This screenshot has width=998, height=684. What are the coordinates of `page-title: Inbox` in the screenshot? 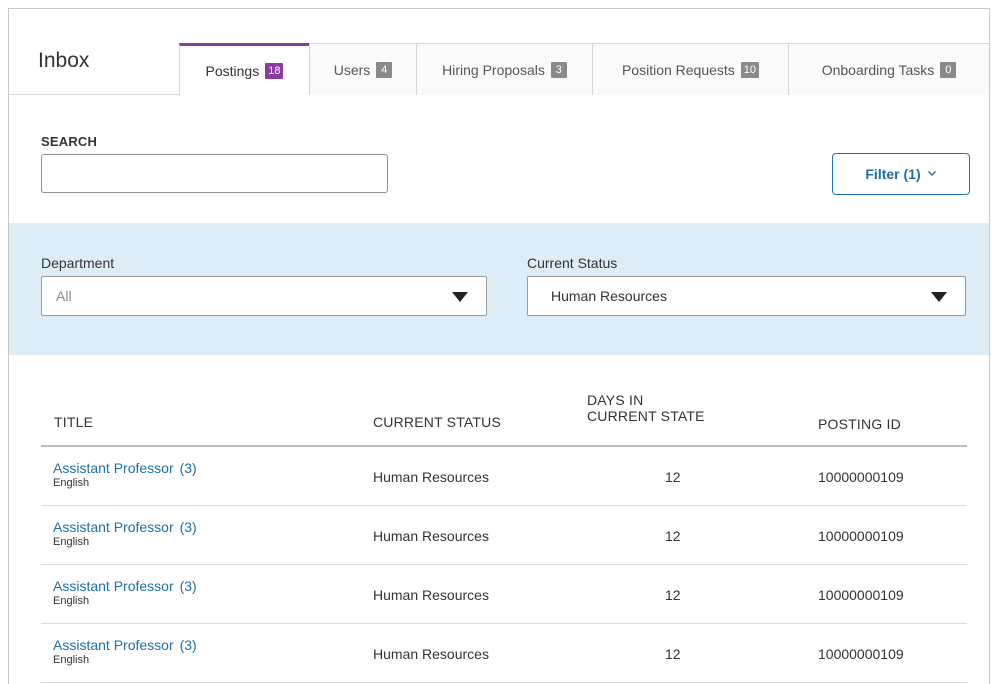 It's located at (64, 60).